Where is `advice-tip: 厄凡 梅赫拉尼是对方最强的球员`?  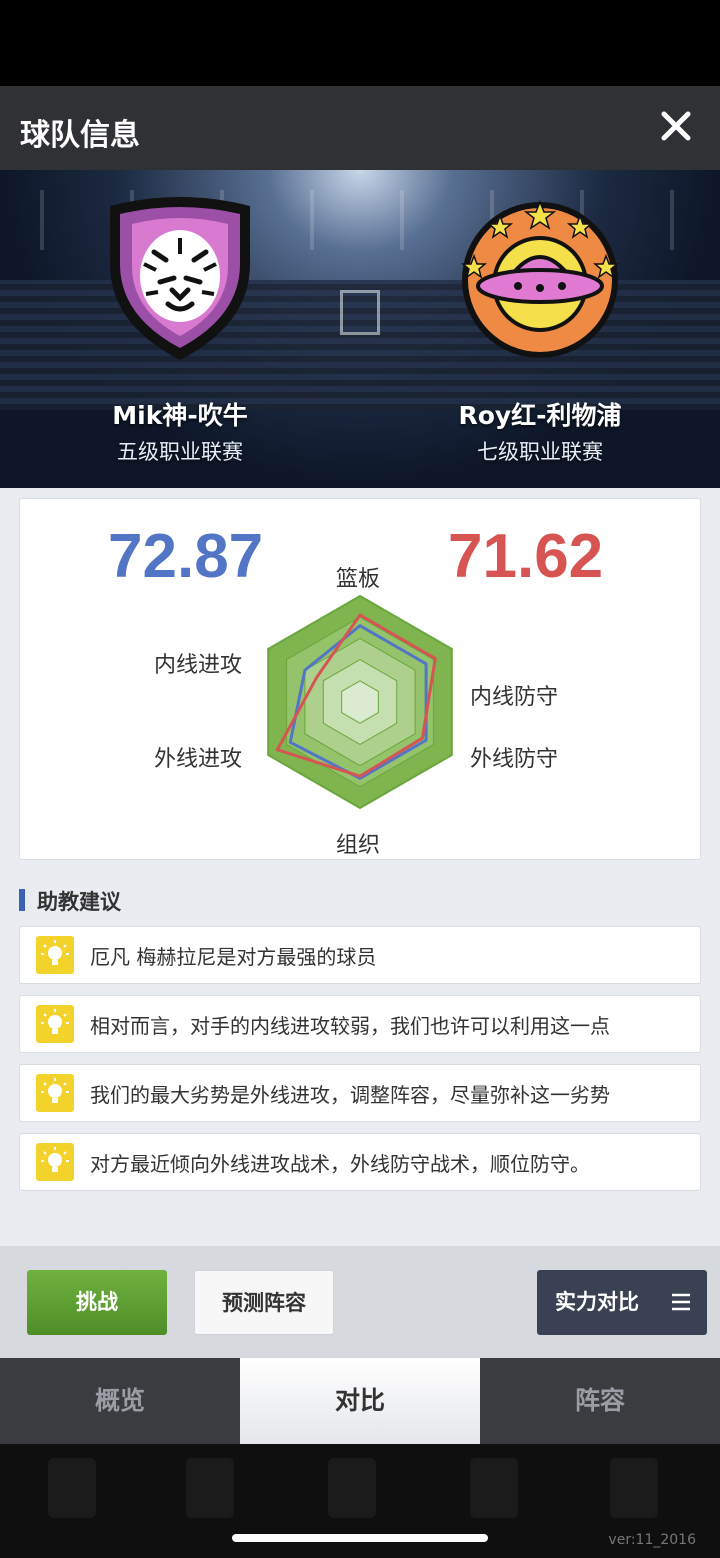 advice-tip: 厄凡 梅赫拉尼是对方最强的球员 is located at coordinates (360, 955).